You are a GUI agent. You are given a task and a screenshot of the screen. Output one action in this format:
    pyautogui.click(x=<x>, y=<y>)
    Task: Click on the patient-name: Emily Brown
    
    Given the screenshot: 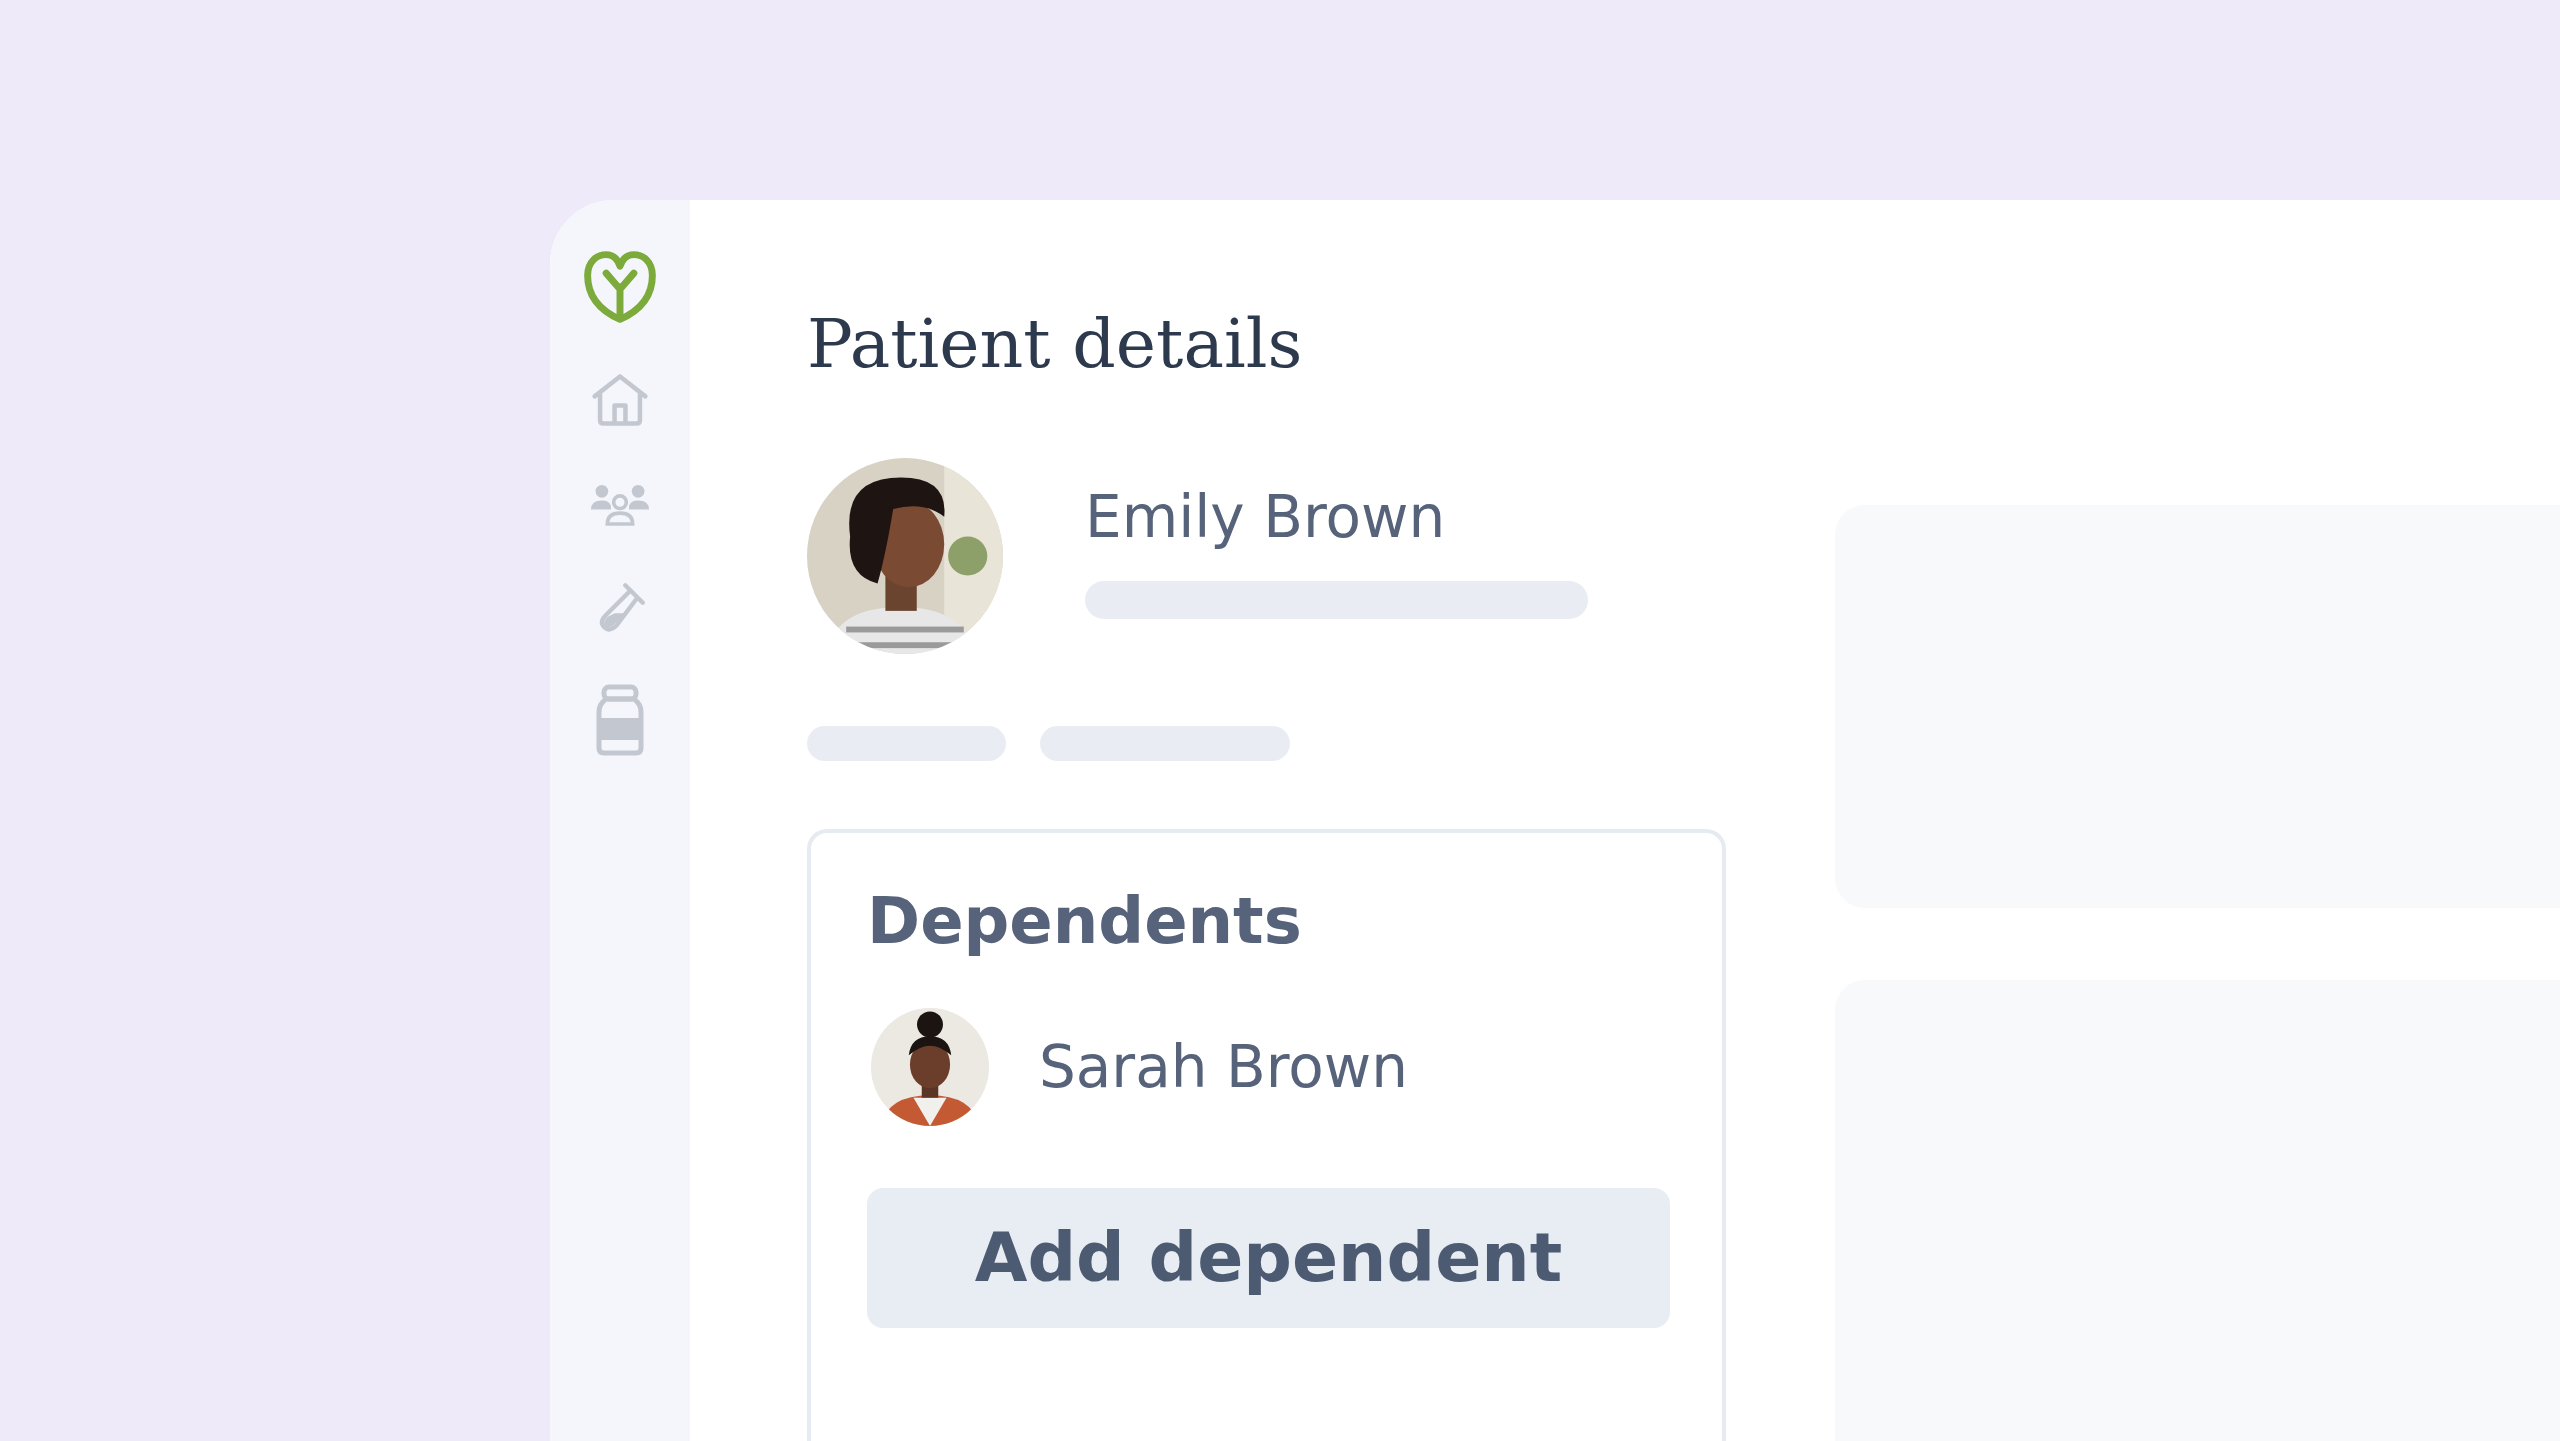 What is the action you would take?
    pyautogui.click(x=1266, y=517)
    